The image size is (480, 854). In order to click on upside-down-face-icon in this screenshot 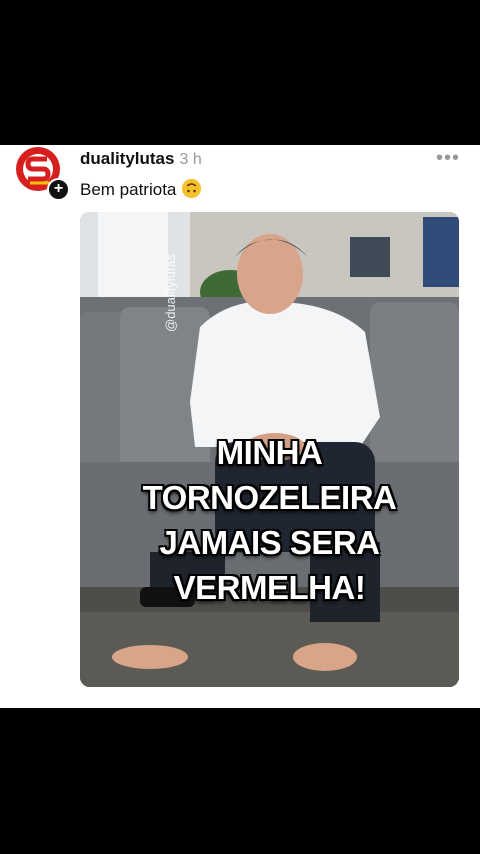, I will do `click(192, 188)`.